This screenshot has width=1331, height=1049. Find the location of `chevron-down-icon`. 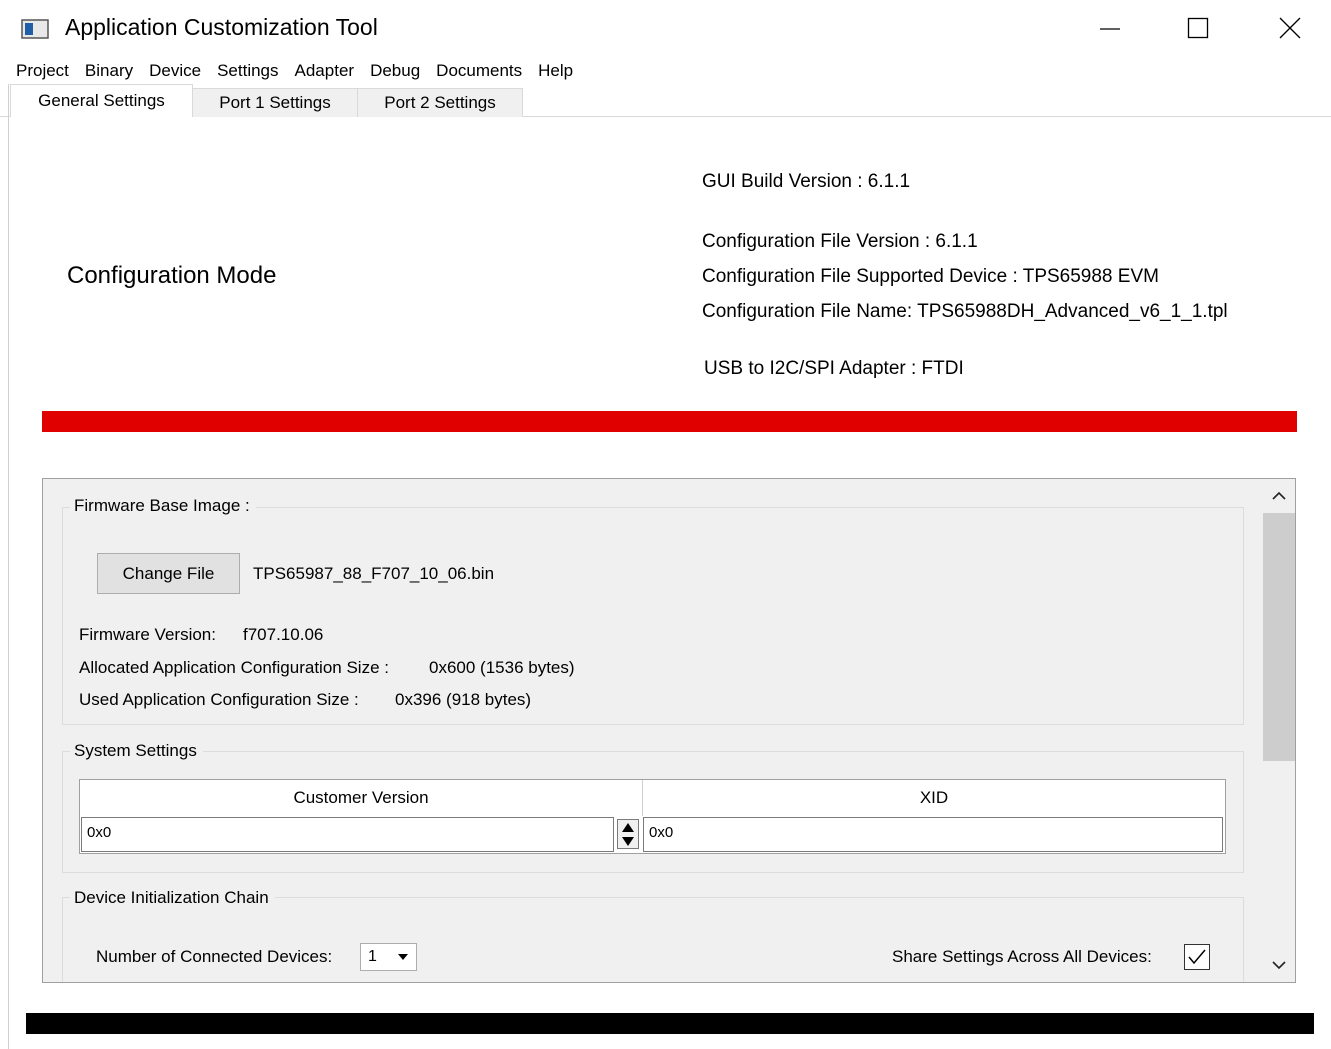

chevron-down-icon is located at coordinates (403, 957).